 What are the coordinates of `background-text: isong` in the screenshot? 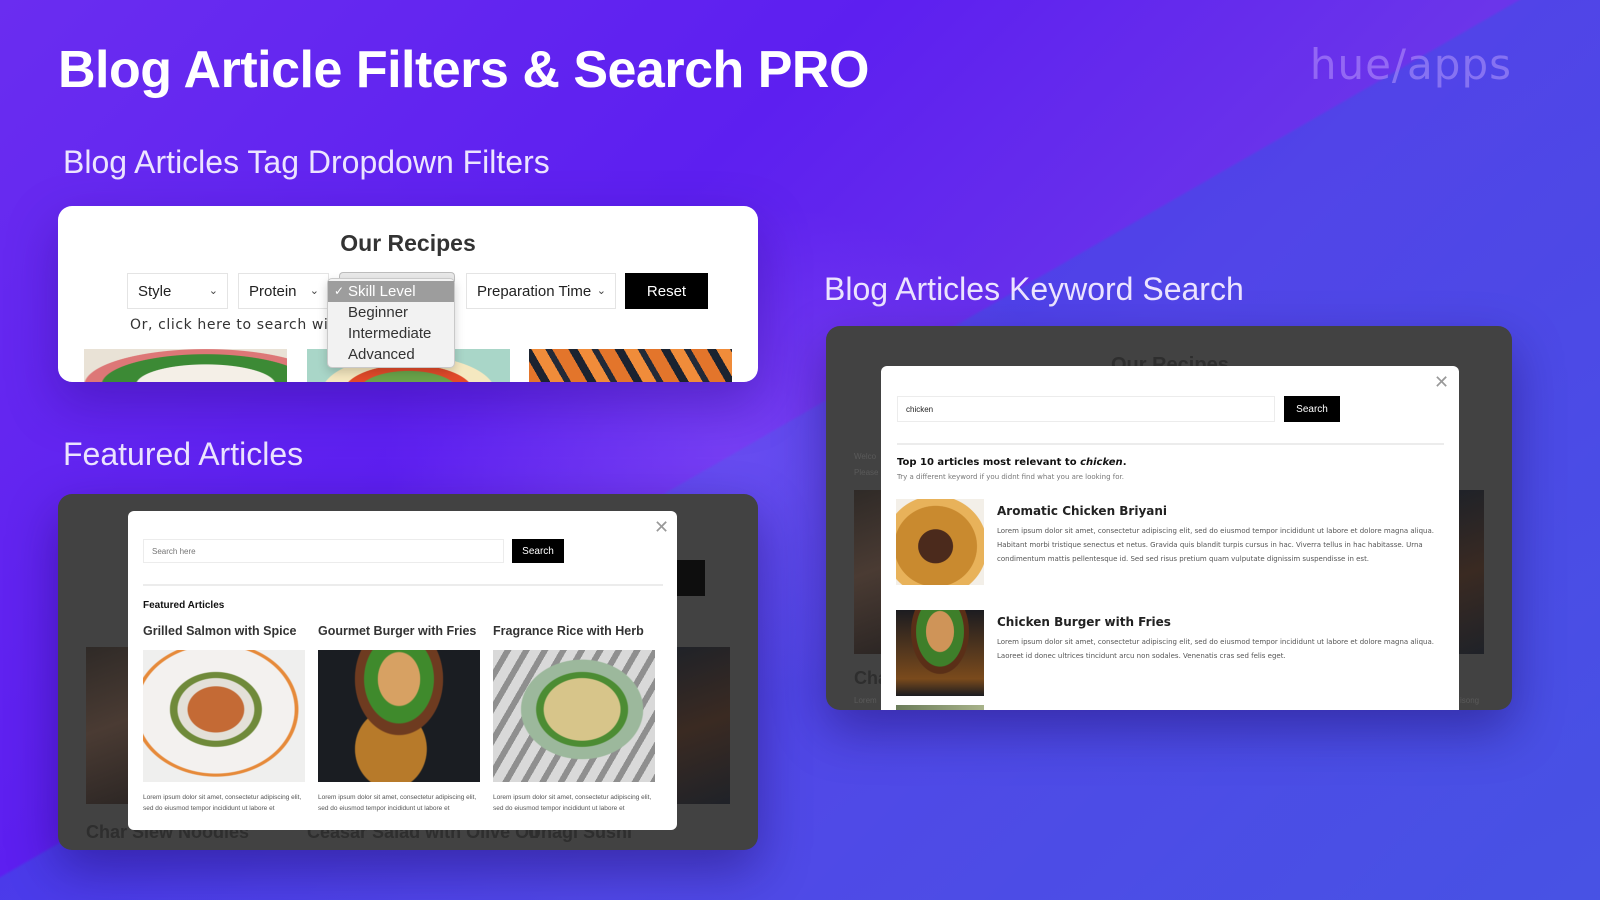 It's located at (1470, 700).